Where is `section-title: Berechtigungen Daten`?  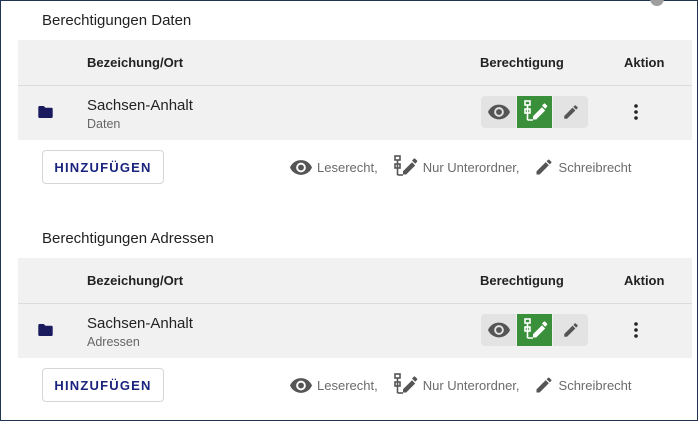 section-title: Berechtigungen Daten is located at coordinates (117, 20).